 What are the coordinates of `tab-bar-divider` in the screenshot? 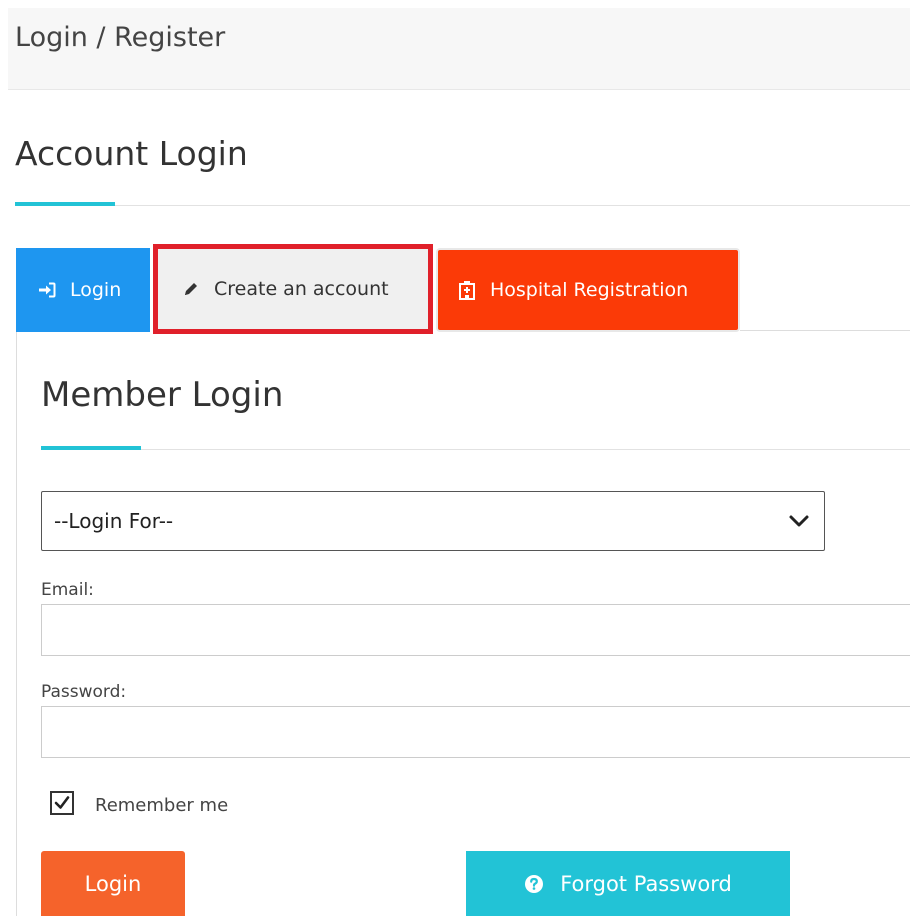 It's located at (825, 330).